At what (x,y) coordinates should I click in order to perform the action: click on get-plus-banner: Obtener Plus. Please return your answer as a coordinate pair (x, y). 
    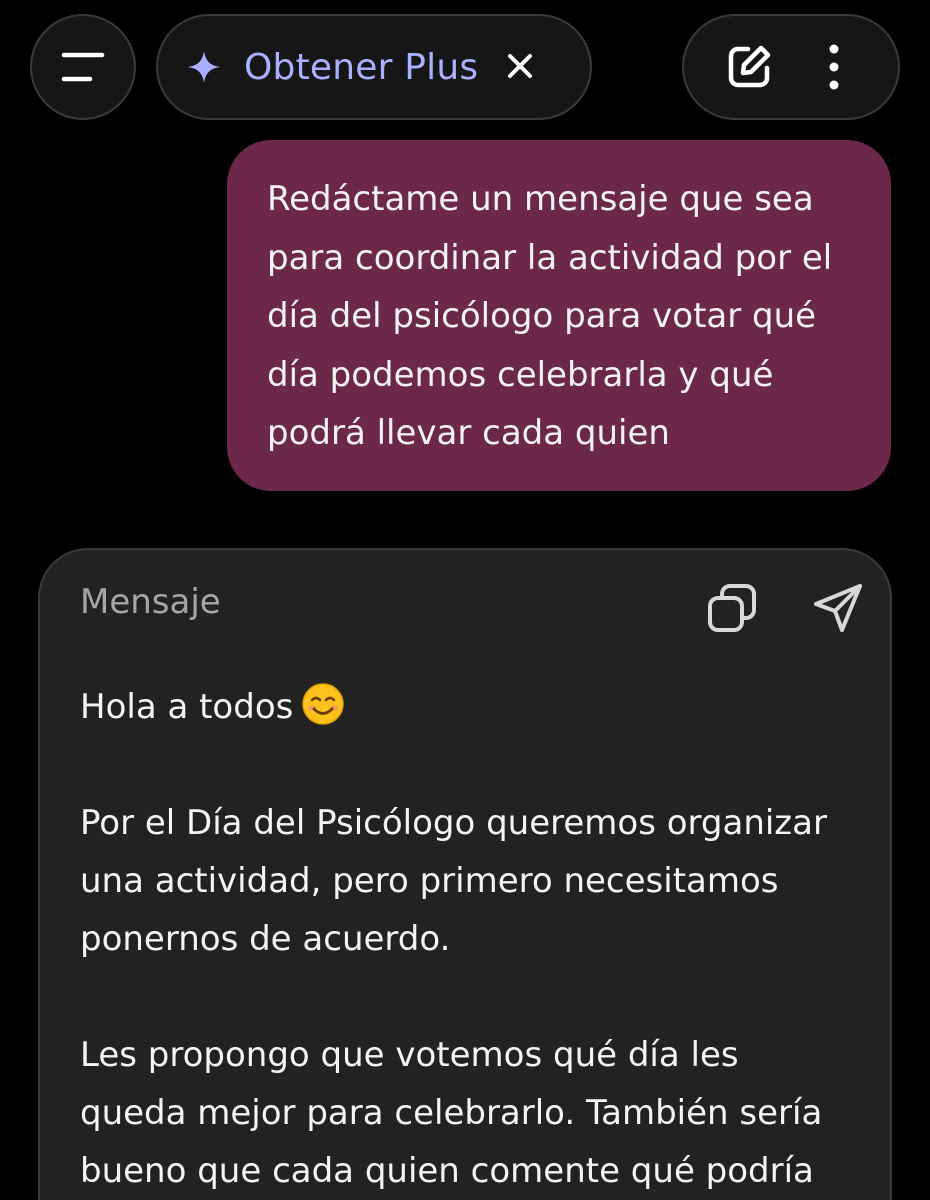
    Looking at the image, I should click on (374, 67).